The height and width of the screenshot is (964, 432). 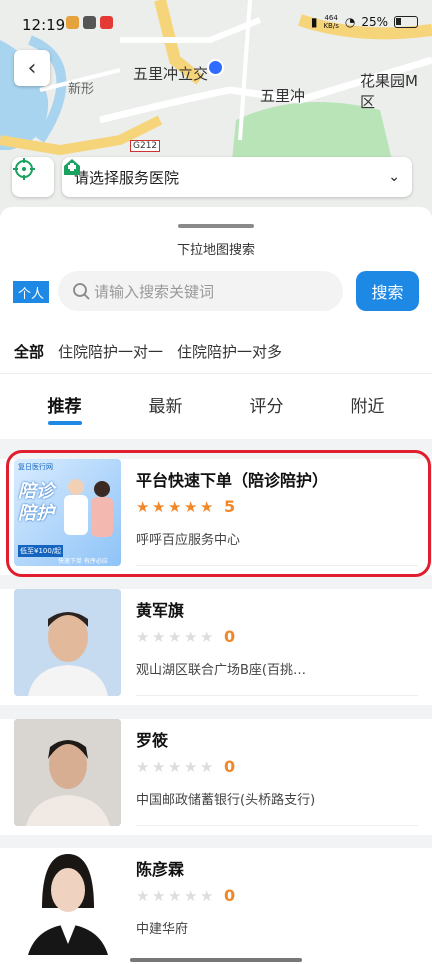 What do you see at coordinates (226, 800) in the screenshot?
I see `provider-address: 中国邮政储蓄银行(头桥路支行)` at bounding box center [226, 800].